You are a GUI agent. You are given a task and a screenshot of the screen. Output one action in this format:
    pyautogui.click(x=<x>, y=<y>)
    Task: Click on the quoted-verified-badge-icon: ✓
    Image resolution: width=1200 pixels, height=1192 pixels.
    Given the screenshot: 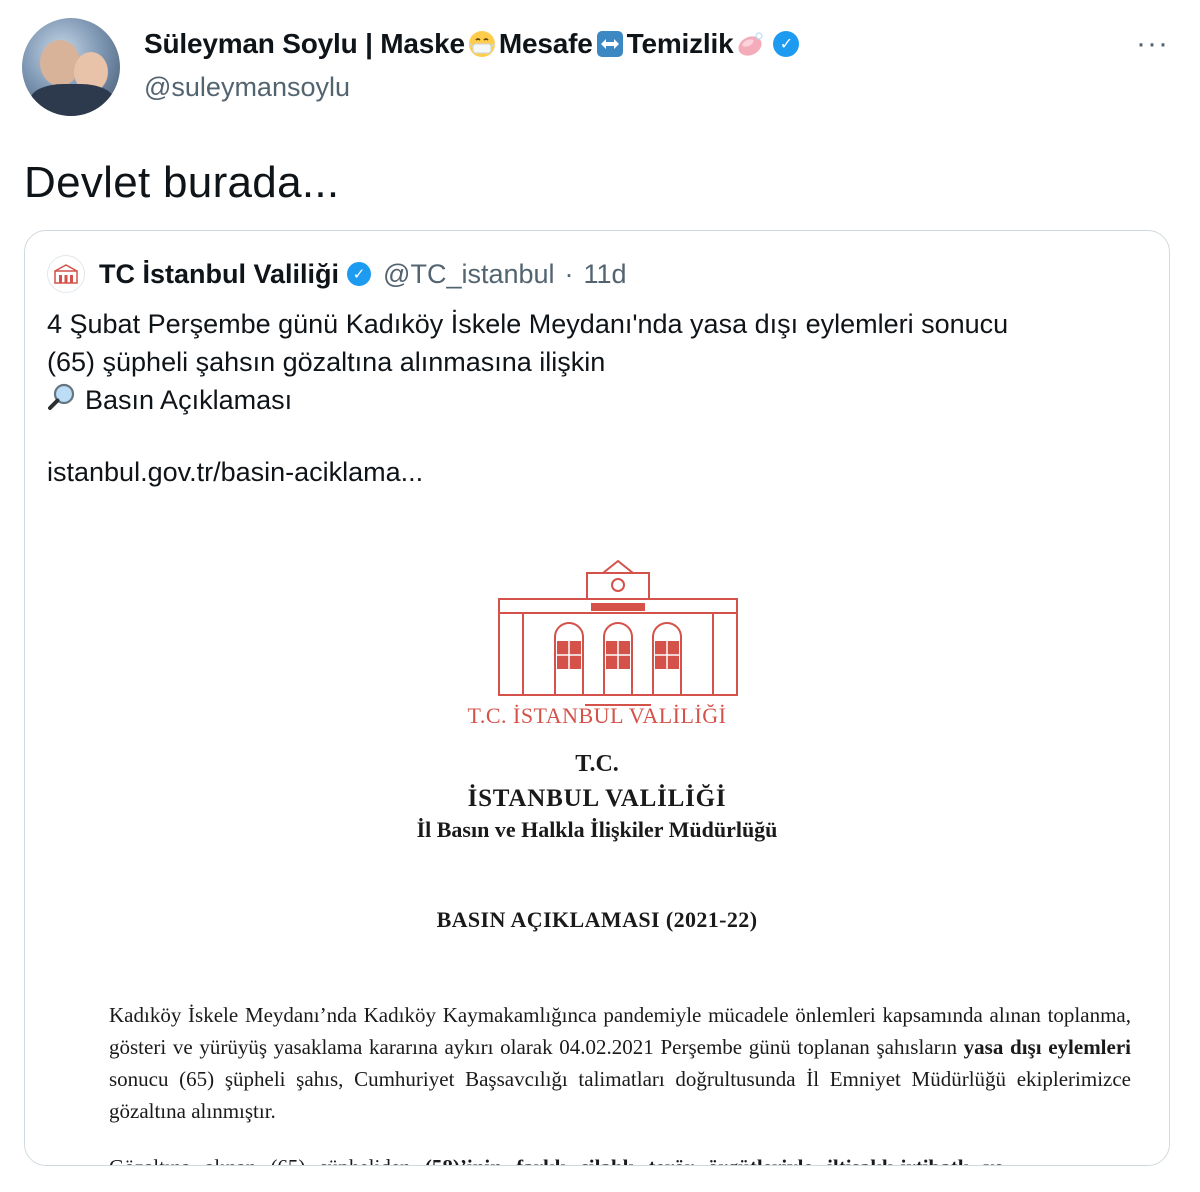 What is the action you would take?
    pyautogui.click(x=359, y=274)
    